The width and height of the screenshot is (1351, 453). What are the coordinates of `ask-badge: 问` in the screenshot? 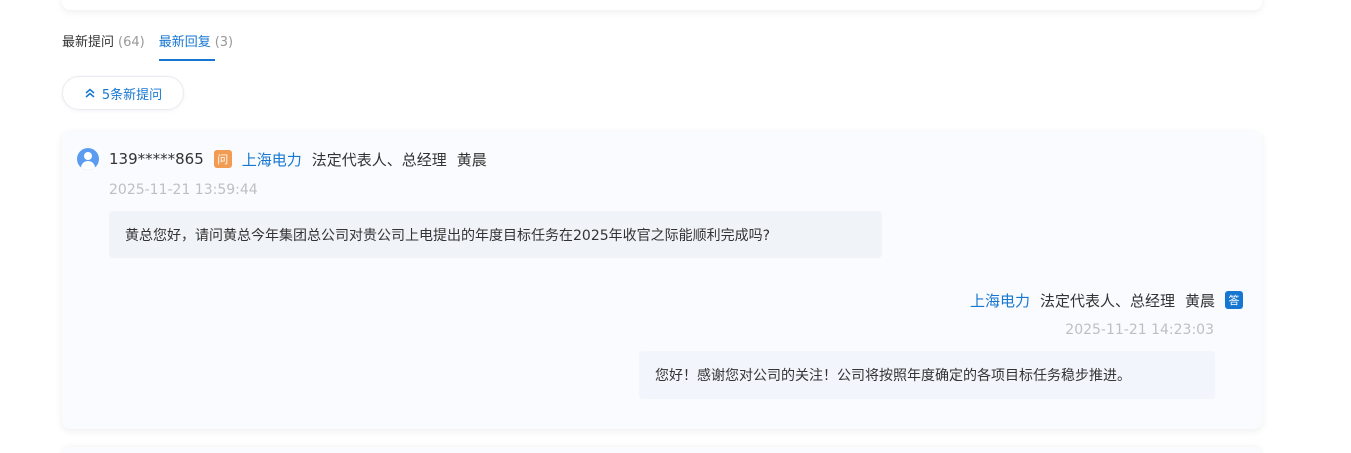 It's located at (222, 159).